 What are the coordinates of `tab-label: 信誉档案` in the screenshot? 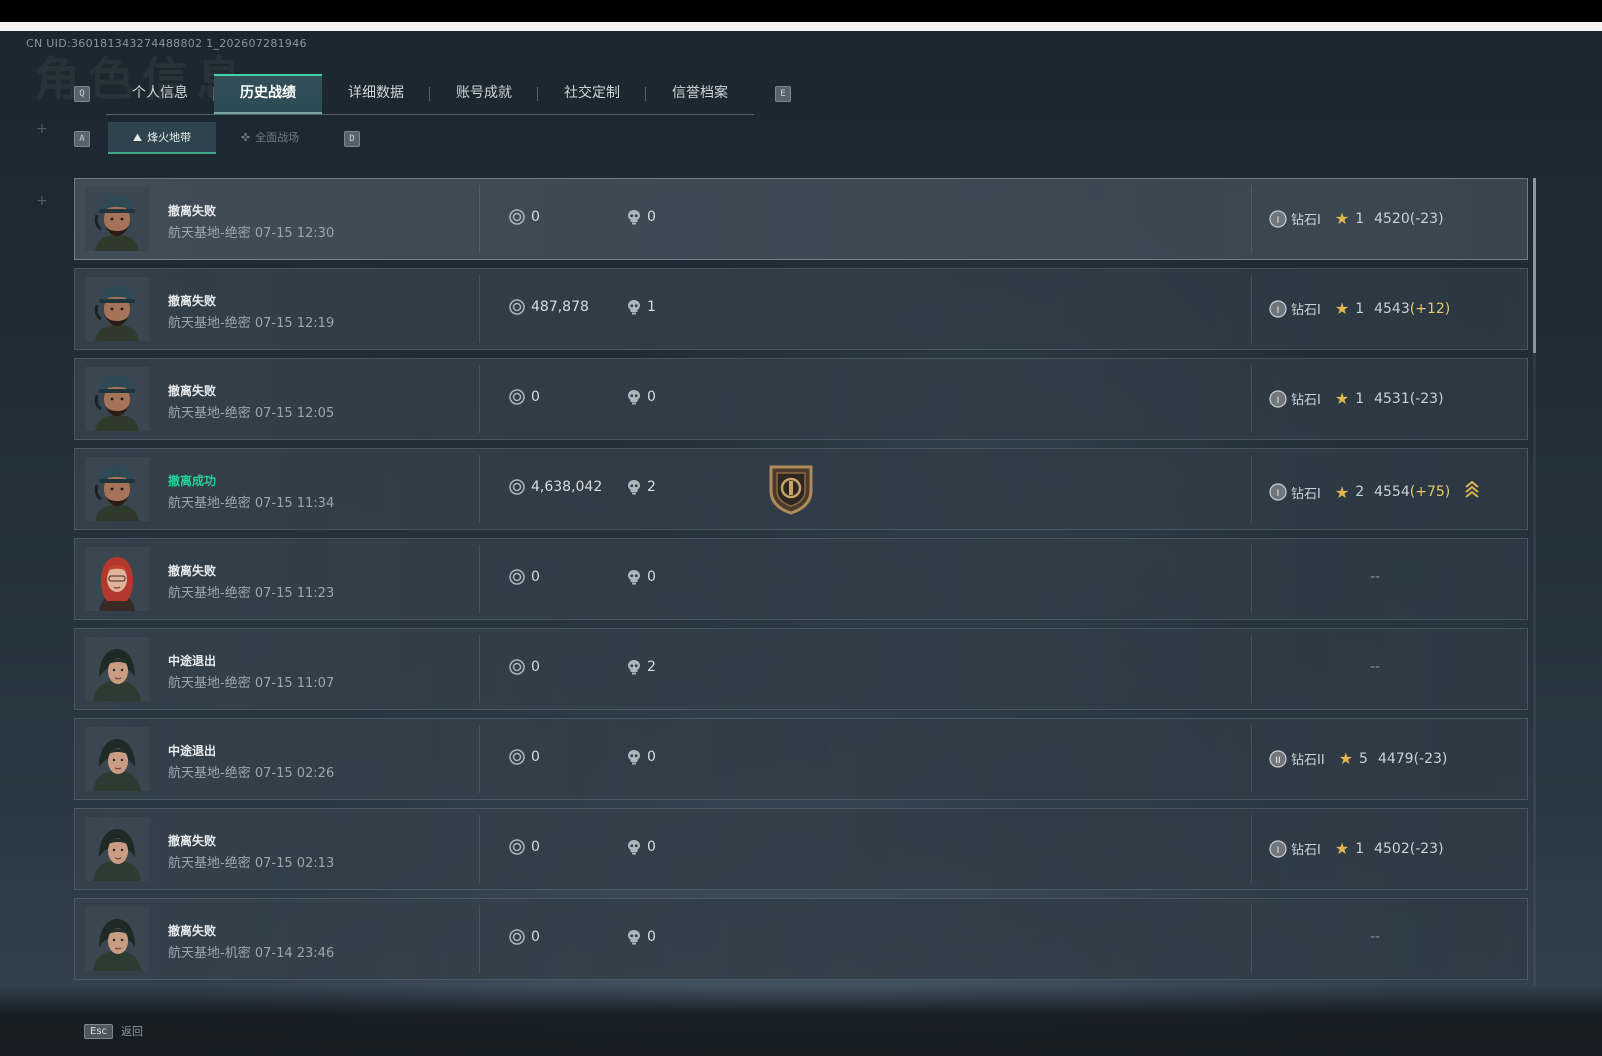 It's located at (700, 93).